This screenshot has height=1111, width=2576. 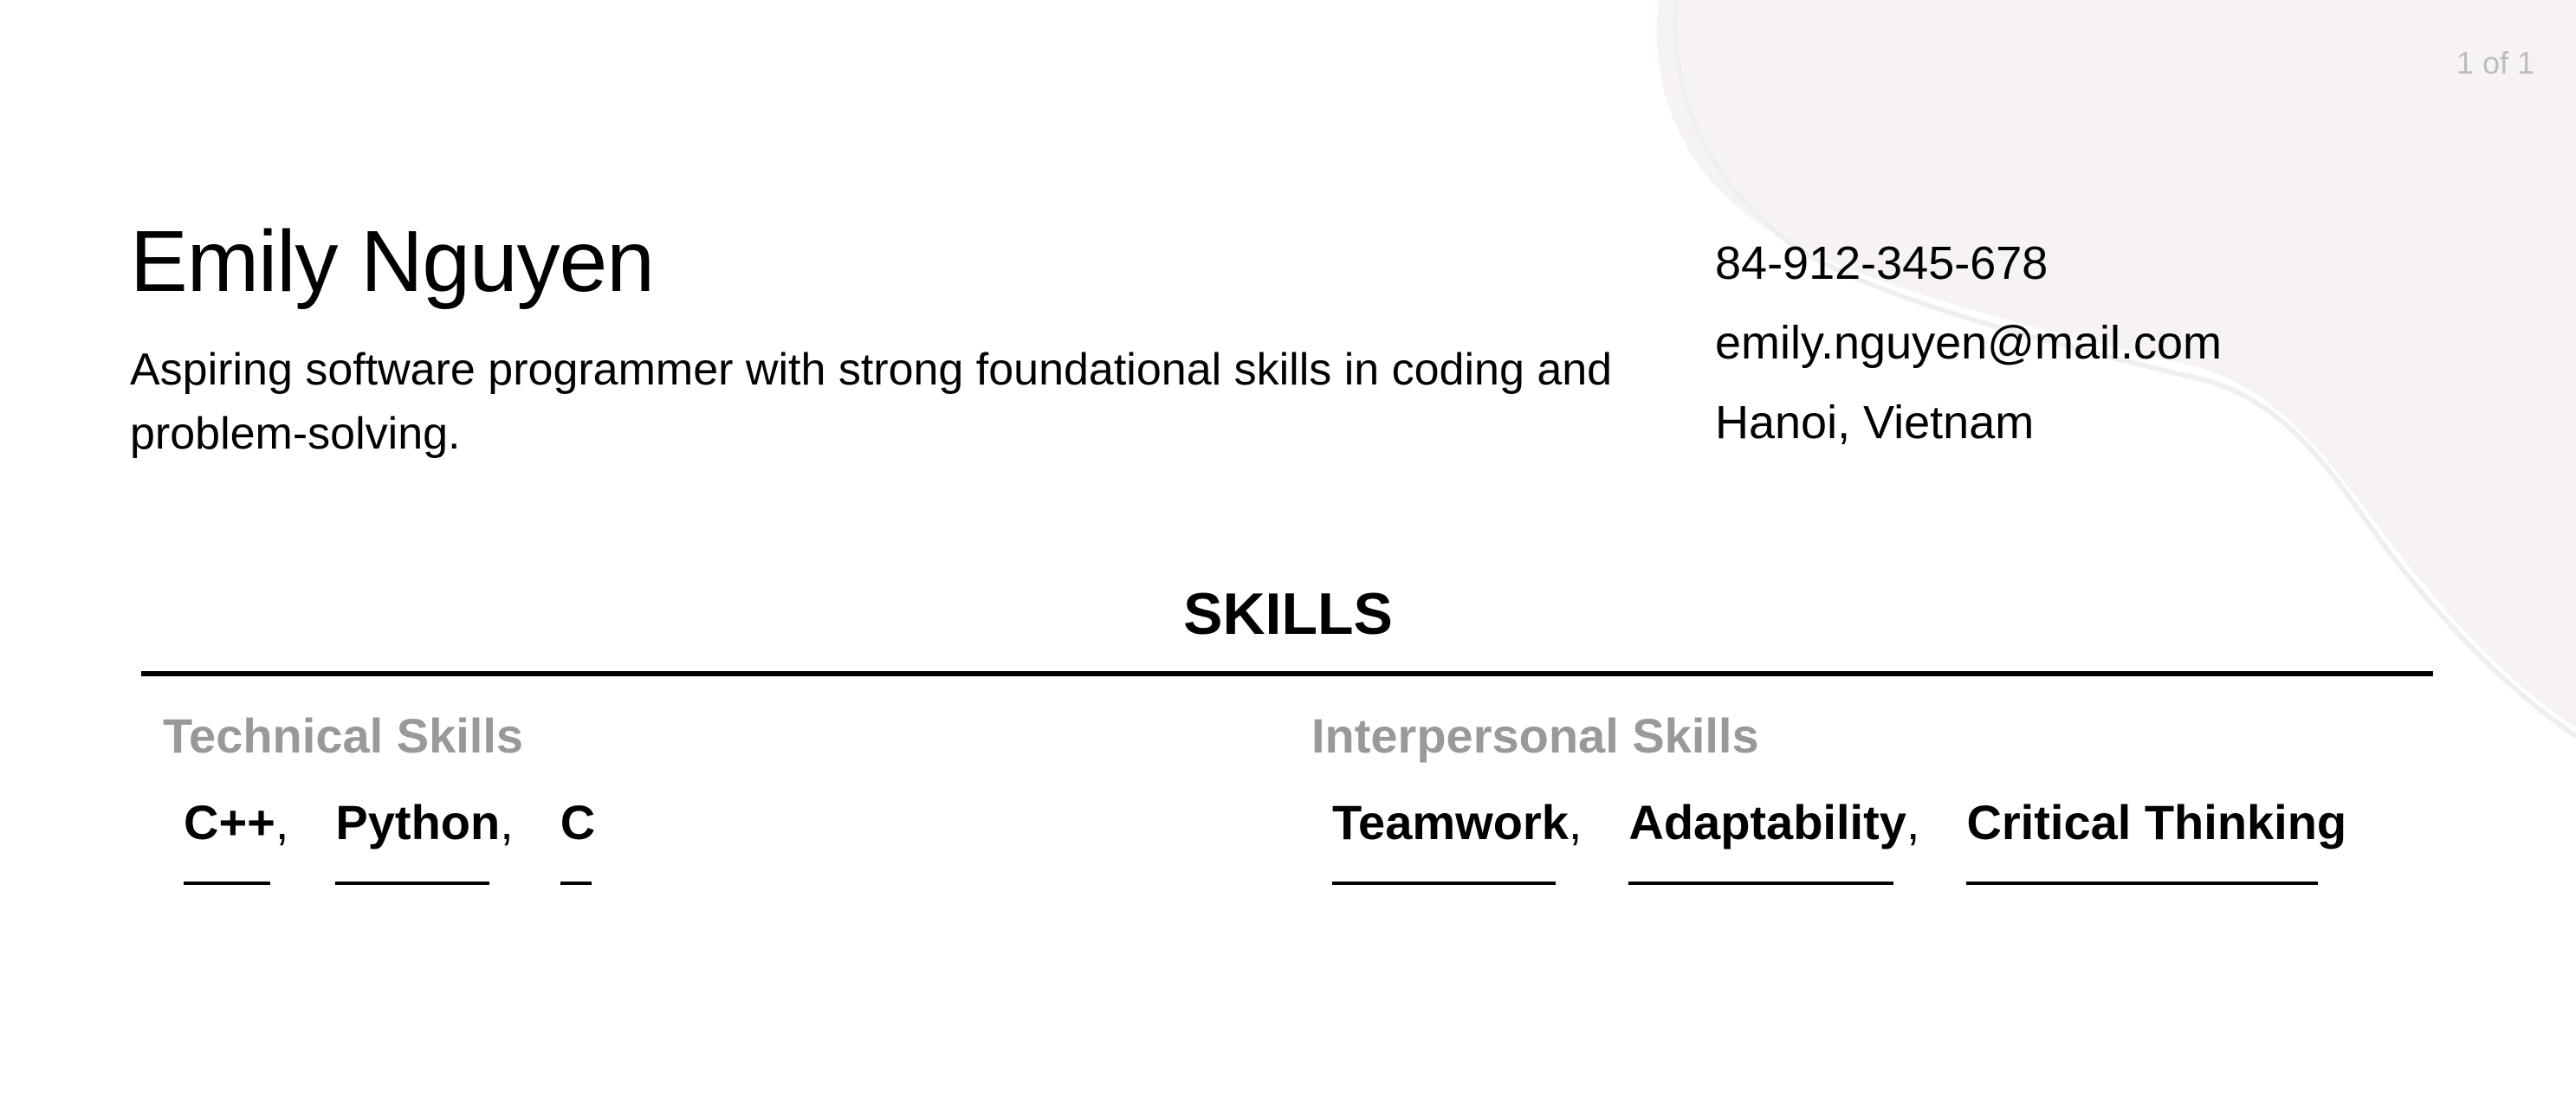 What do you see at coordinates (2495, 63) in the screenshot?
I see `page-counter: 1 of 1` at bounding box center [2495, 63].